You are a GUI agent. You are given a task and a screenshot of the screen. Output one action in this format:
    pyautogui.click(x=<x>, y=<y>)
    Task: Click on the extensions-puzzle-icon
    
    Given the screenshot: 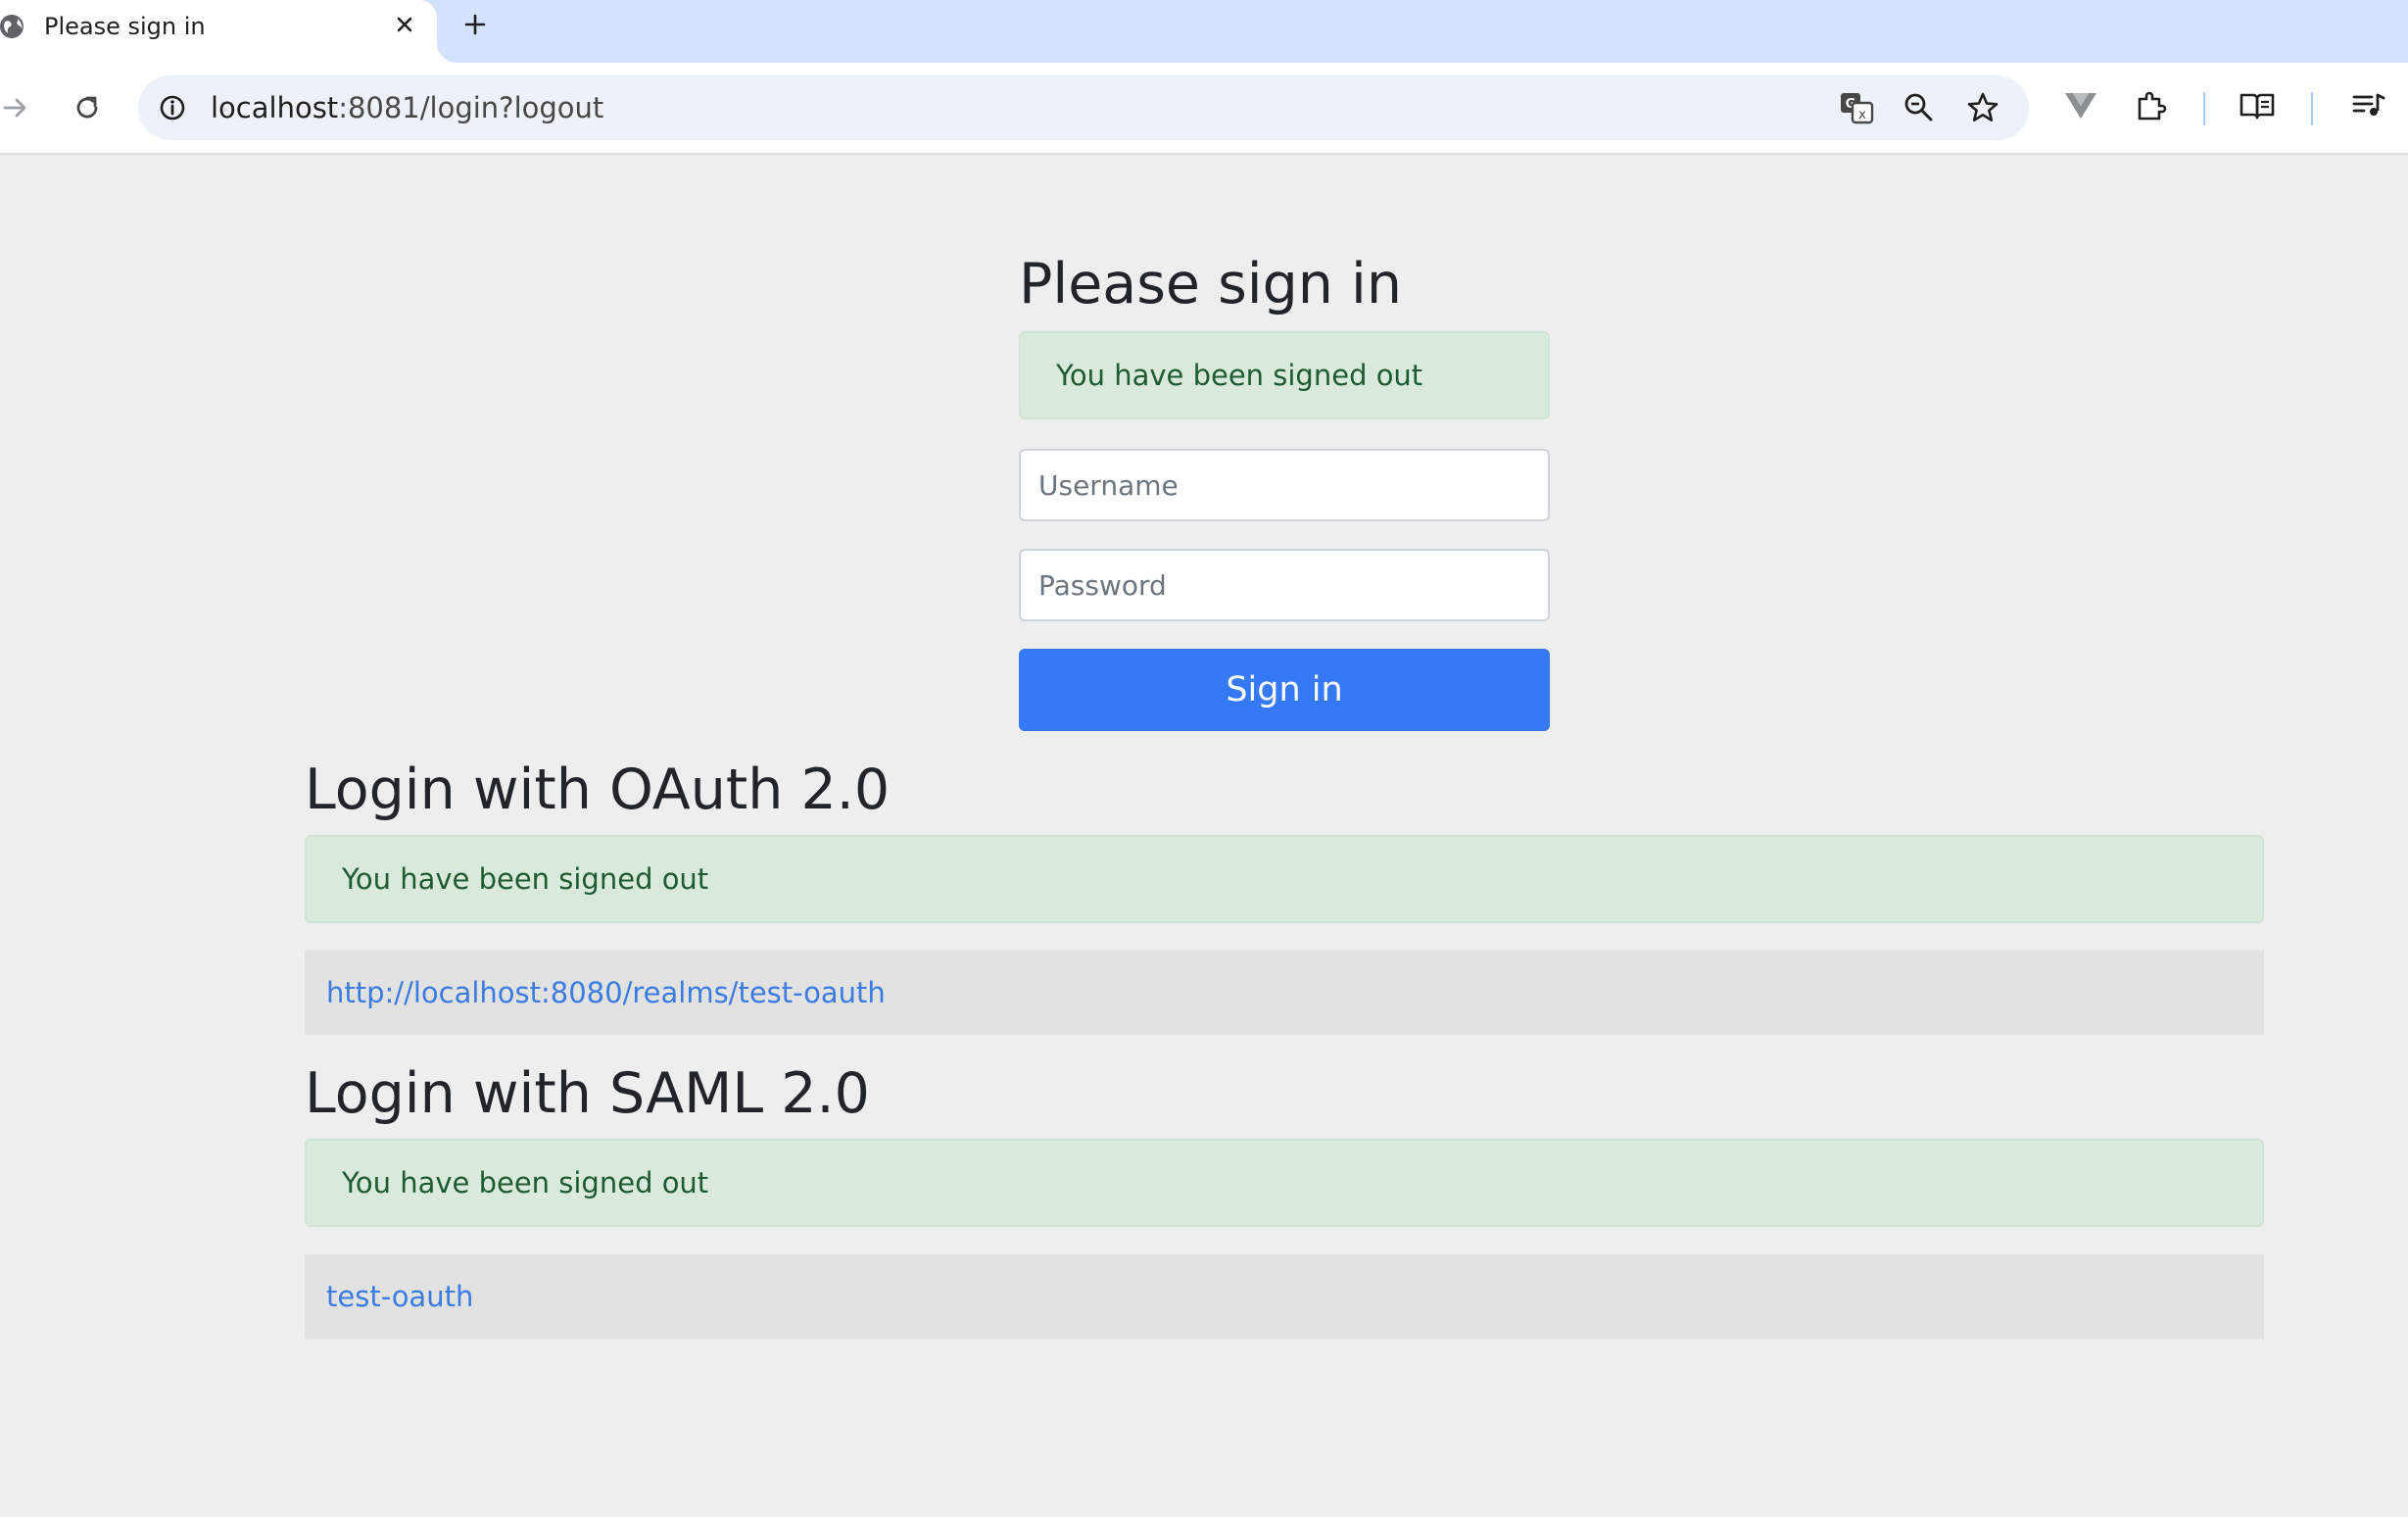 What is the action you would take?
    pyautogui.click(x=2151, y=105)
    